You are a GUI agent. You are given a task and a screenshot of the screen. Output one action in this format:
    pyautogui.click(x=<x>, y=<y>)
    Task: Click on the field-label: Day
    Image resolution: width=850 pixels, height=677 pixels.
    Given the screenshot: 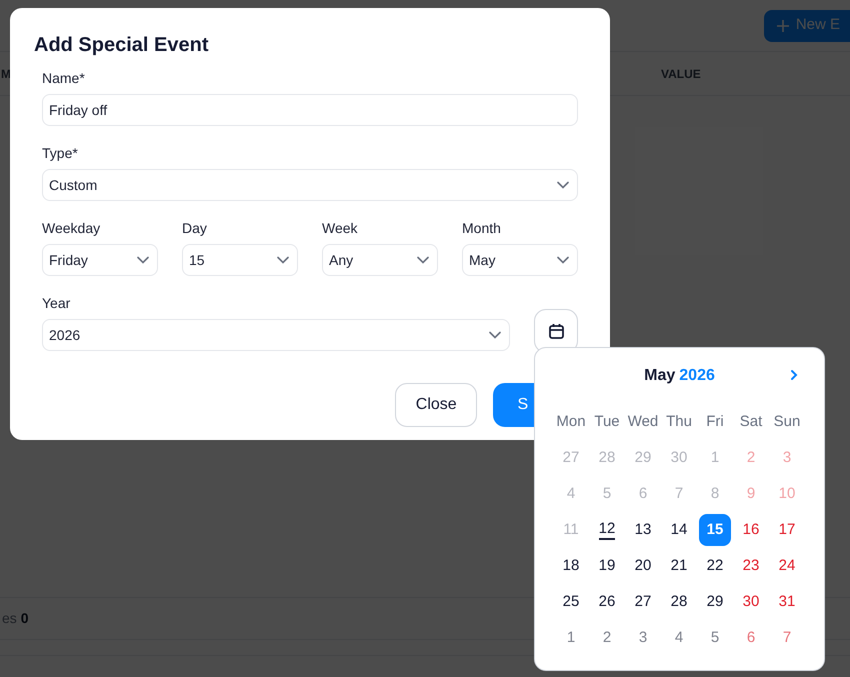 What is the action you would take?
    pyautogui.click(x=195, y=228)
    